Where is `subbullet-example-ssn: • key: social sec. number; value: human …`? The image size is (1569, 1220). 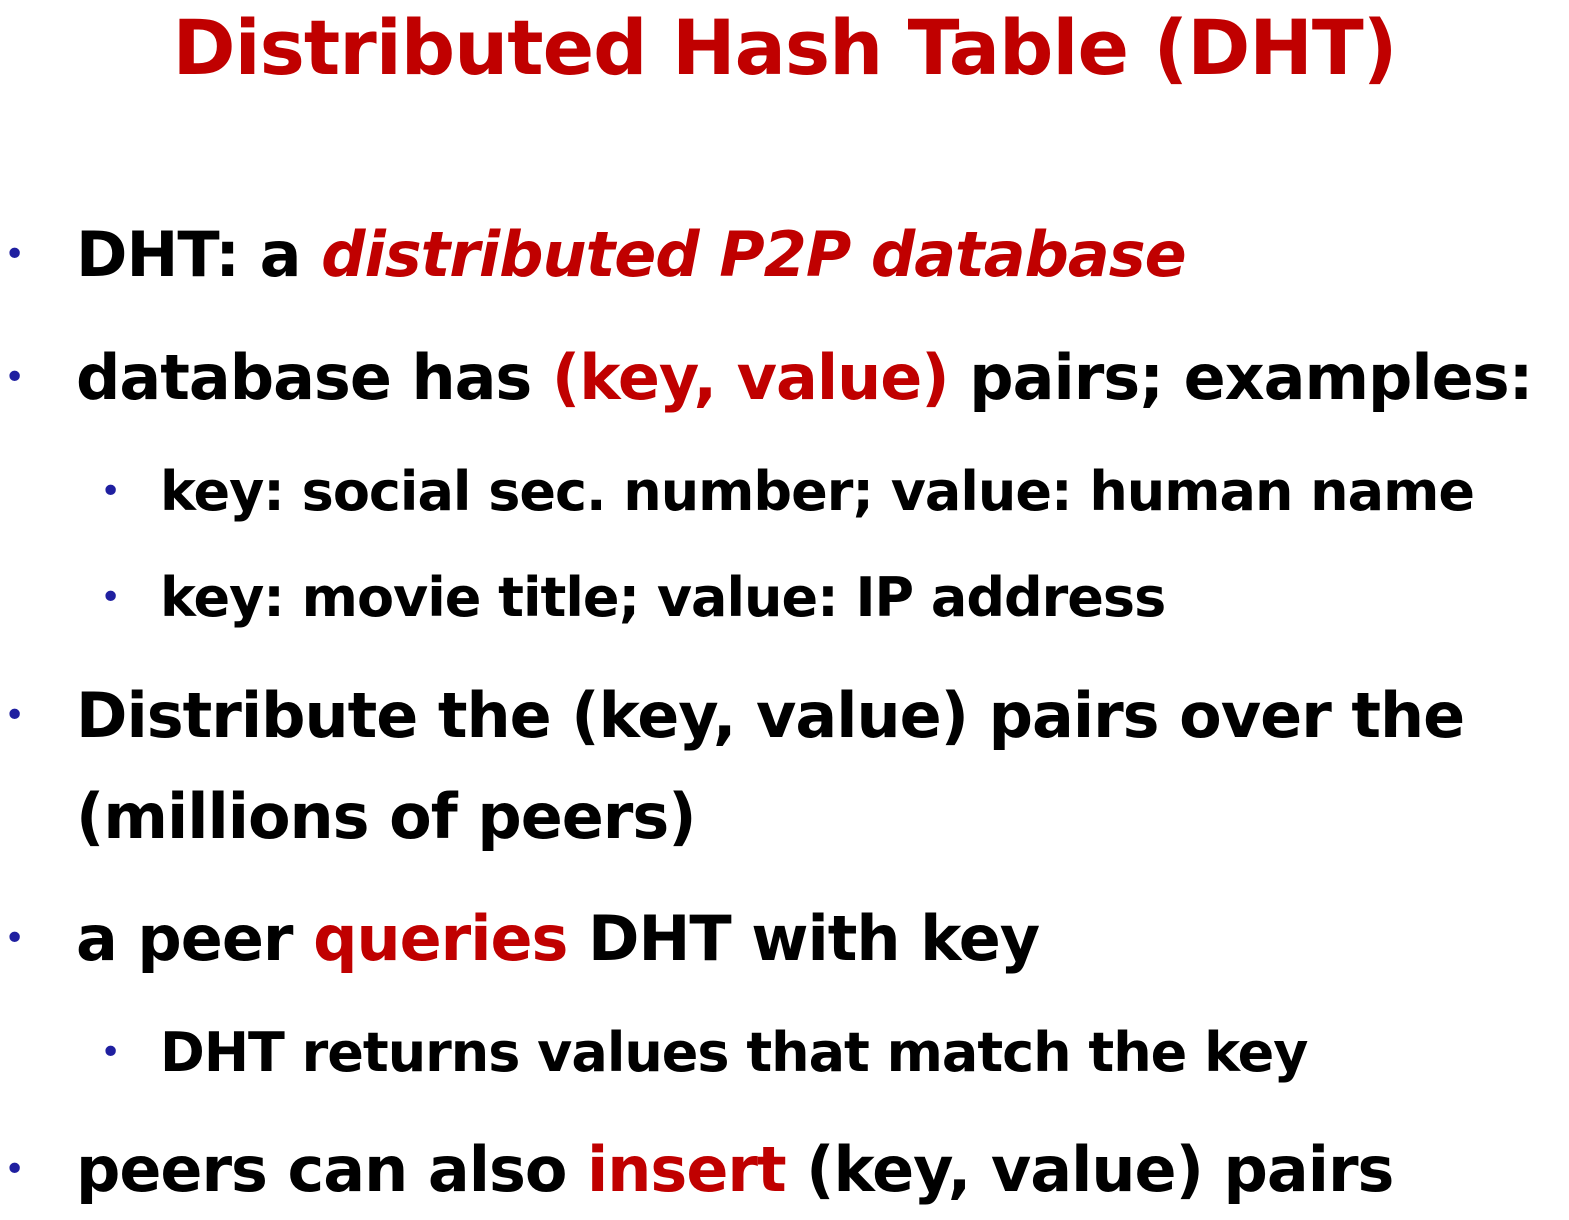
subbullet-example-ssn: • key: social sec. number; value: human … is located at coordinates (787, 492).